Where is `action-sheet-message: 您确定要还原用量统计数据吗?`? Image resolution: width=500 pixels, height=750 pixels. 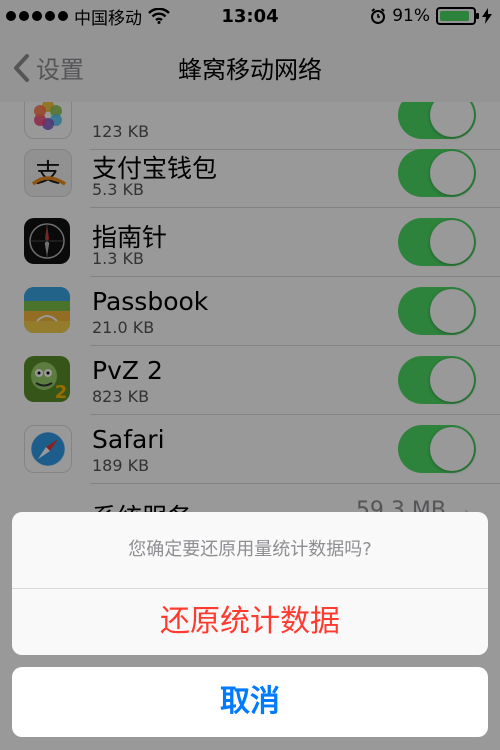 action-sheet-message: 您确定要还原用量统计数据吗? is located at coordinates (250, 550).